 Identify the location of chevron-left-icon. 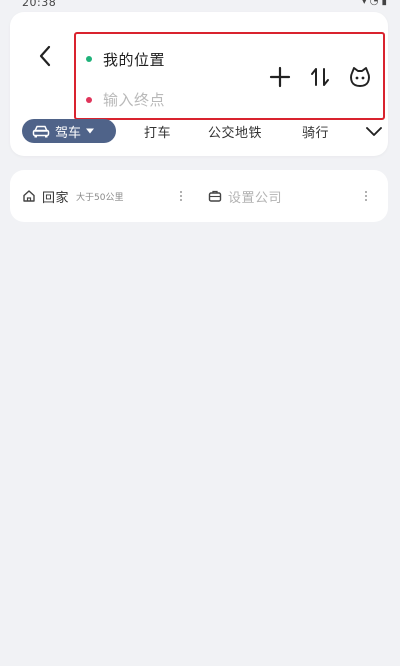
(45, 56).